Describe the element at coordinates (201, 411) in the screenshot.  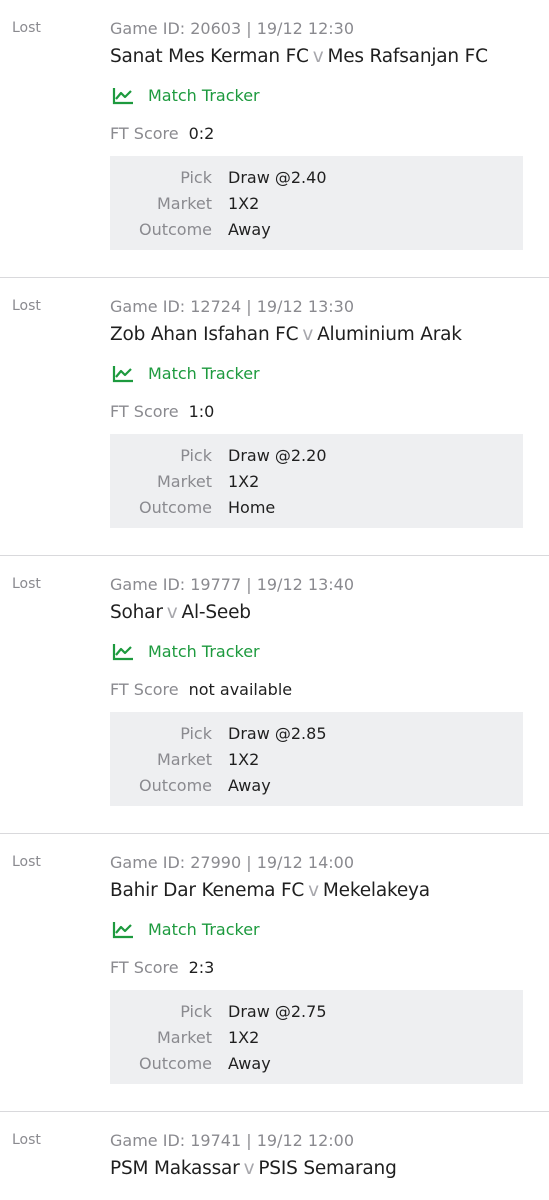
I see `ft-score-value: 1:0` at that location.